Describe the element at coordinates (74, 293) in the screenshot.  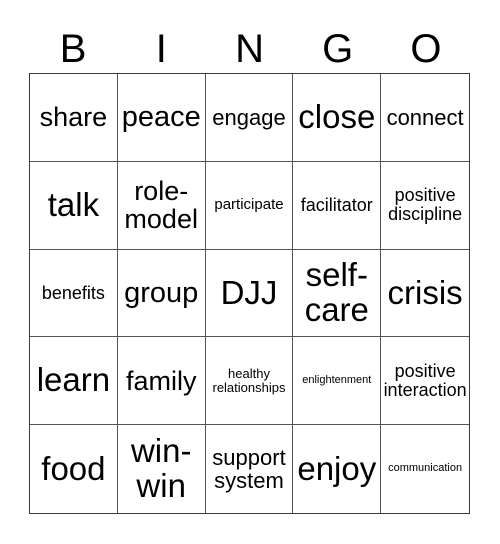
I see `bingo-cell: benefits` at that location.